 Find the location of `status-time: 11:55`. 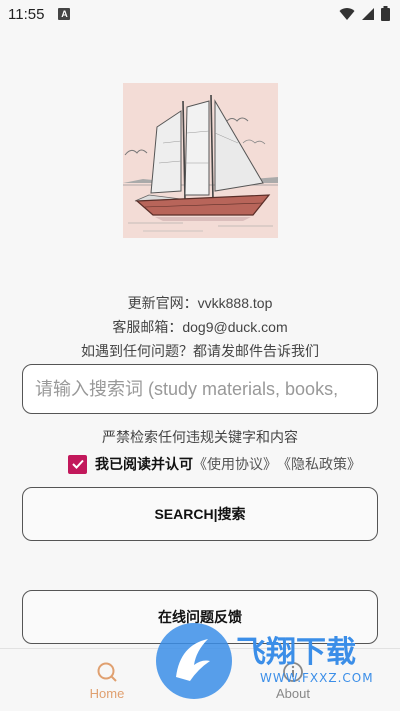

status-time: 11:55 is located at coordinates (26, 14).